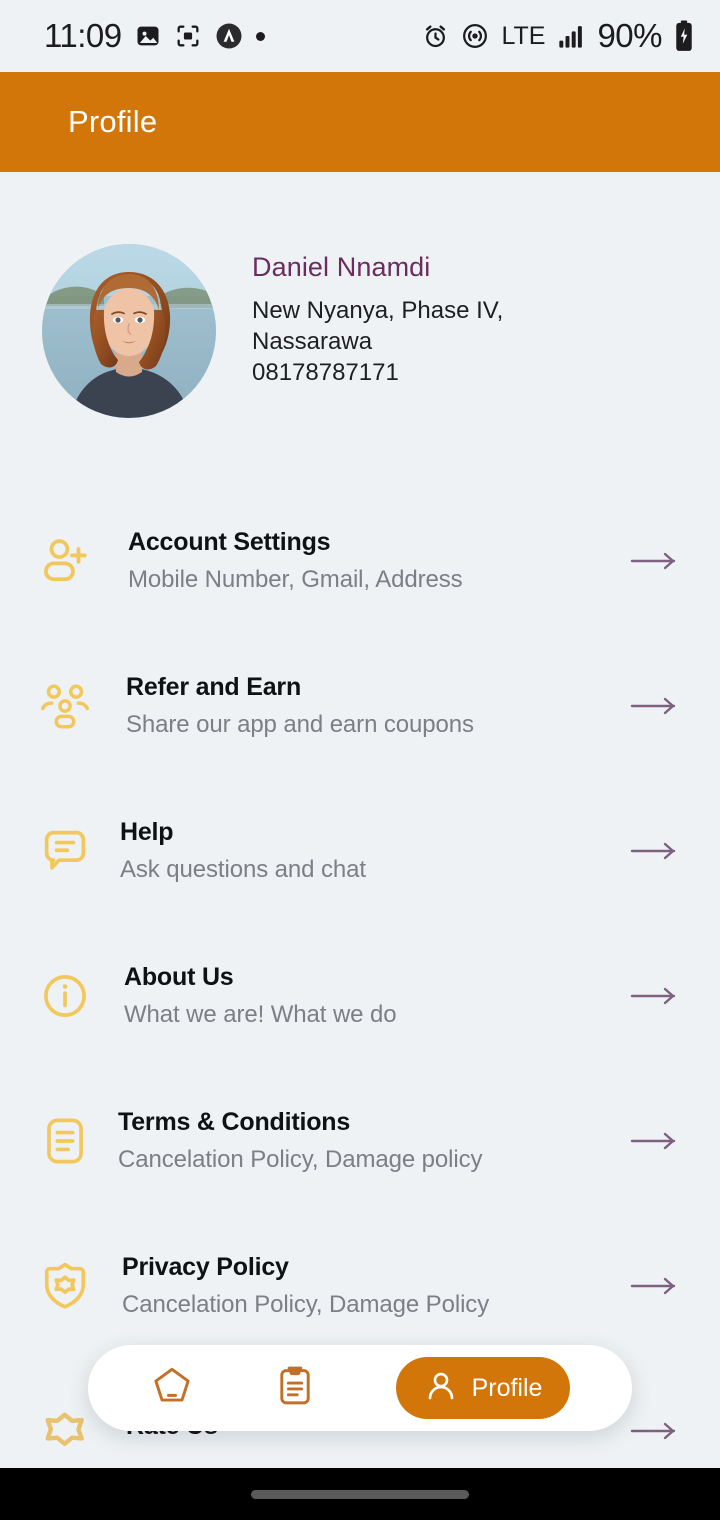 This screenshot has height=1520, width=720. I want to click on menu-item-subtitle: Share our app and earn coupons, so click(300, 724).